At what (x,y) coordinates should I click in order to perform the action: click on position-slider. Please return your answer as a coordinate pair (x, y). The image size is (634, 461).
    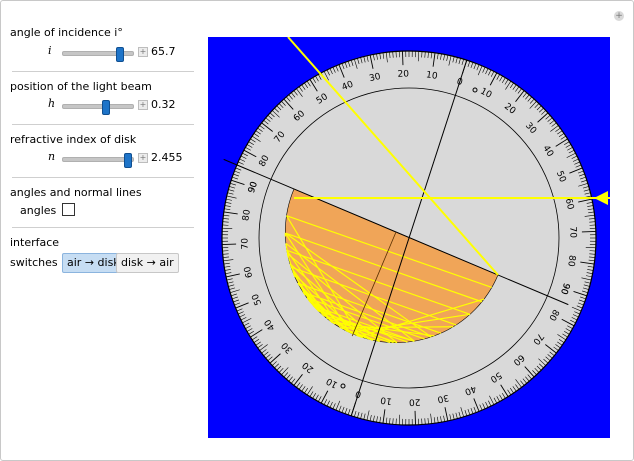
    Looking at the image, I should click on (98, 107).